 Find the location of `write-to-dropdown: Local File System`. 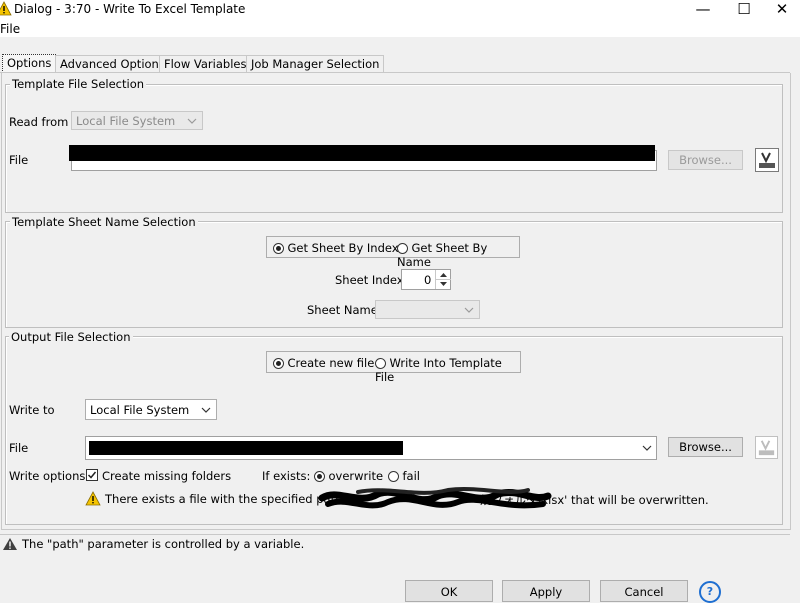

write-to-dropdown: Local File System is located at coordinates (151, 409).